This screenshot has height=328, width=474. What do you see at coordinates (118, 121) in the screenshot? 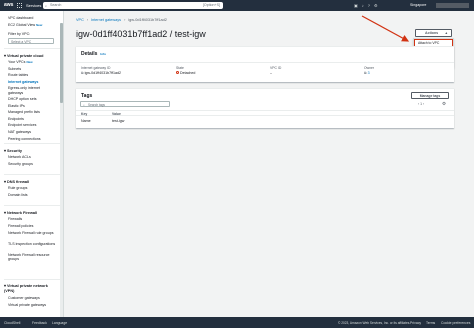
I see `table-cell-value: test-igw` at bounding box center [118, 121].